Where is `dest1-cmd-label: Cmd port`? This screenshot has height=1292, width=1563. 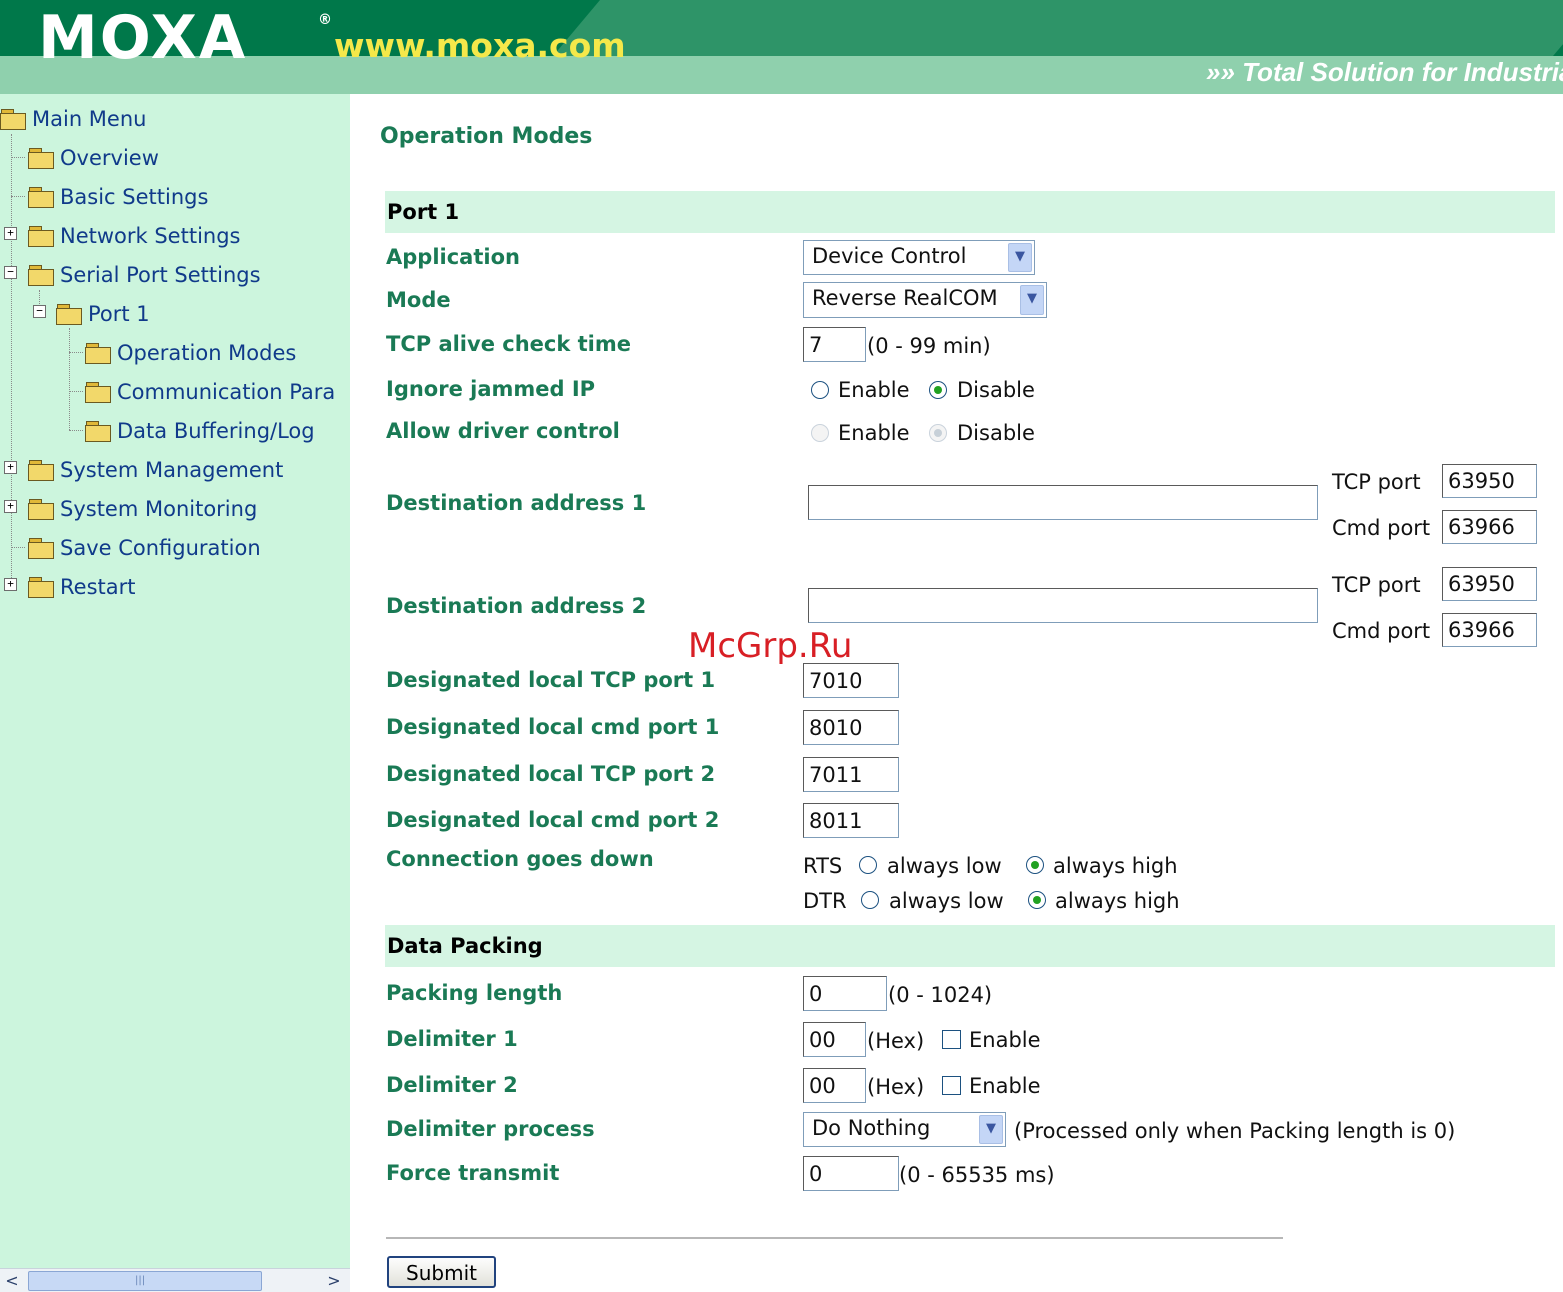
dest1-cmd-label: Cmd port is located at coordinates (1381, 528).